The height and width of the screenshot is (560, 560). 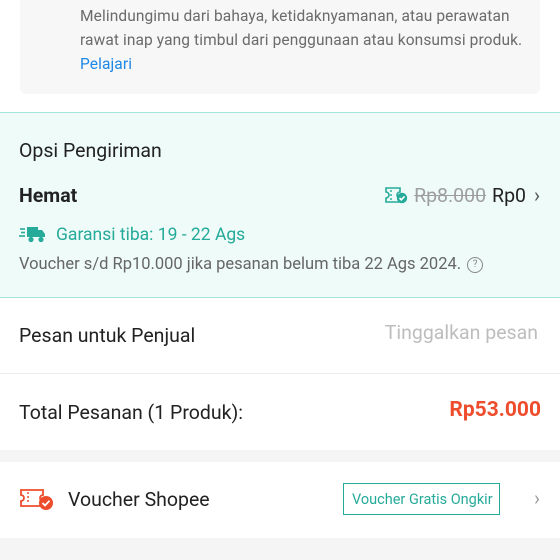 I want to click on final-shipping-price: Rp0, so click(x=509, y=195).